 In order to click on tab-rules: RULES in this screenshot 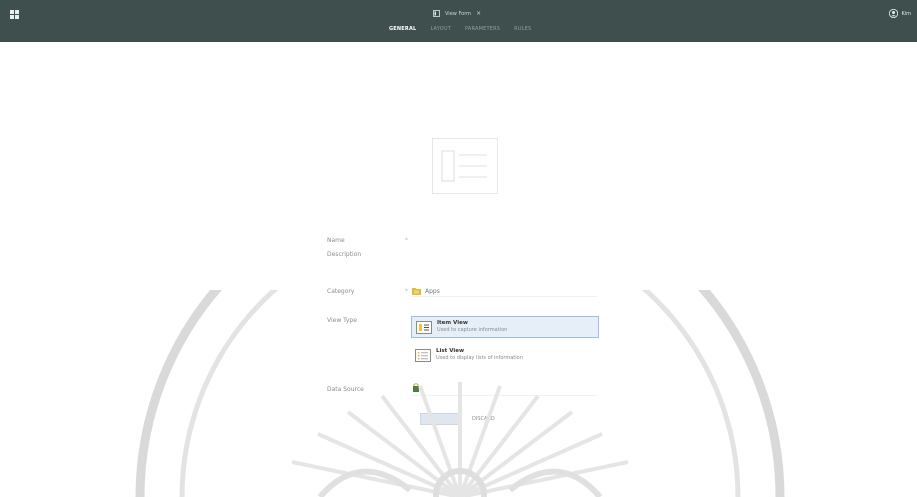, I will do `click(522, 29)`.